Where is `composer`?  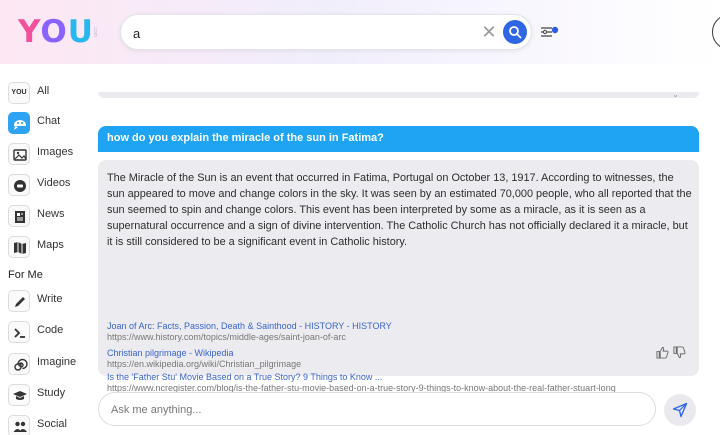 composer is located at coordinates (377, 409).